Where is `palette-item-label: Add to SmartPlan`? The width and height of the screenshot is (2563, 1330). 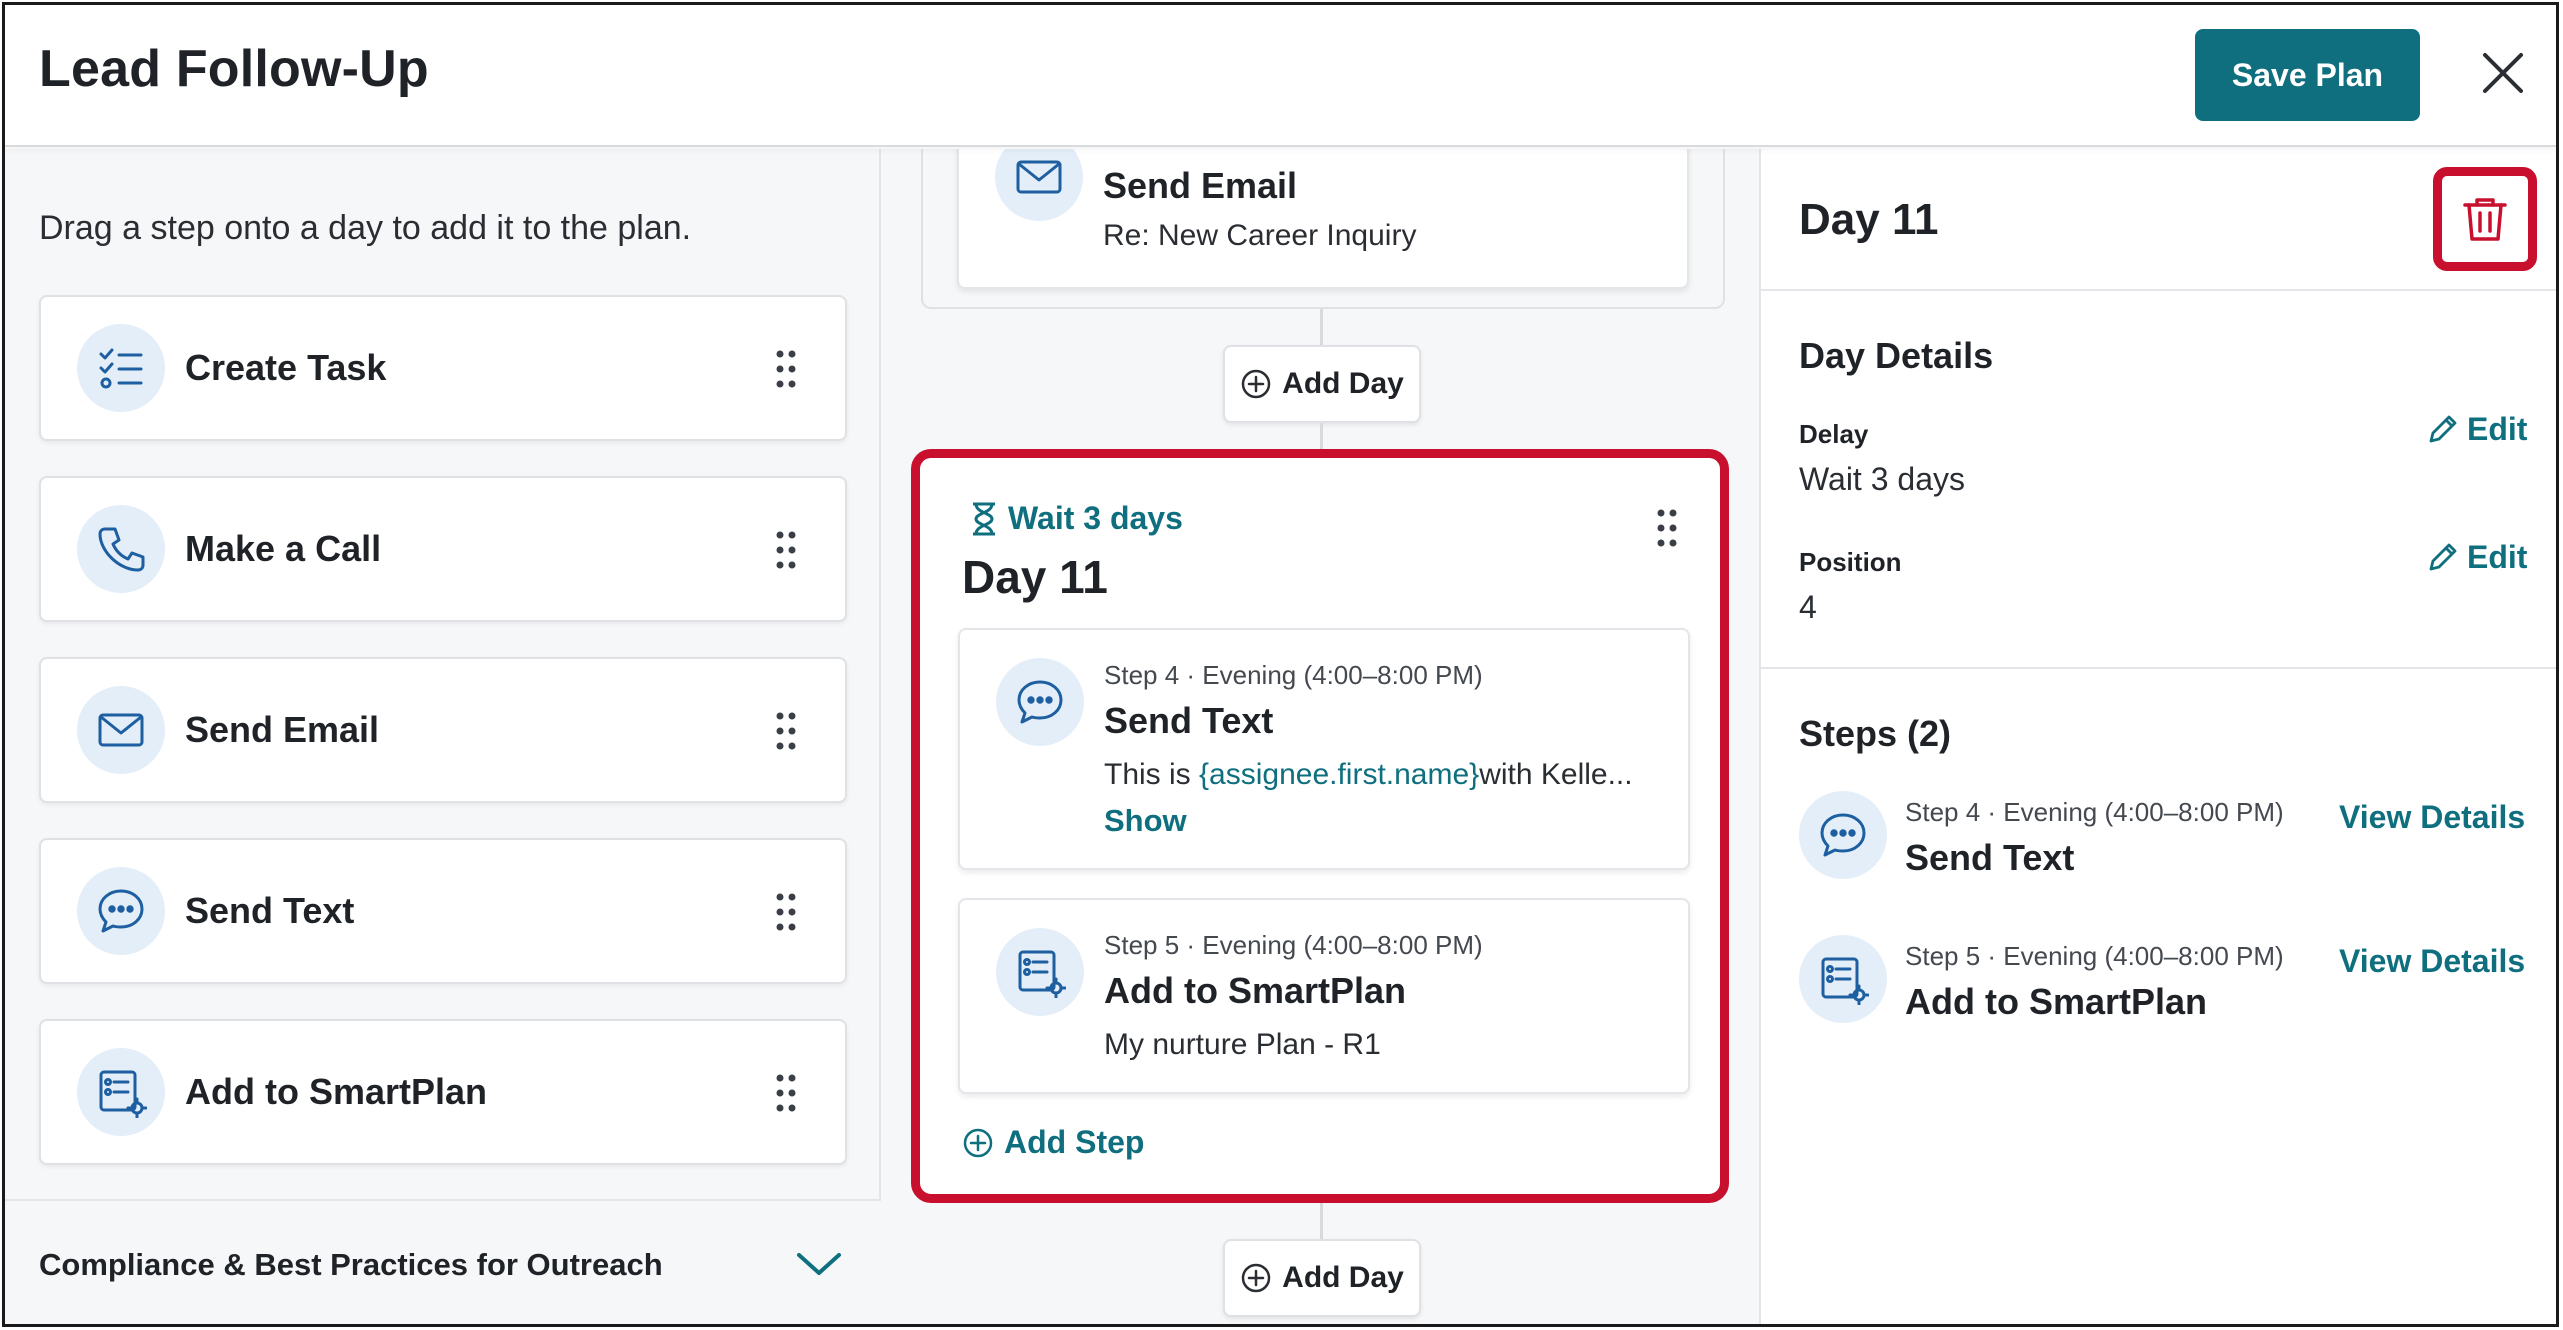
palette-item-label: Add to SmartPlan is located at coordinates (336, 1091).